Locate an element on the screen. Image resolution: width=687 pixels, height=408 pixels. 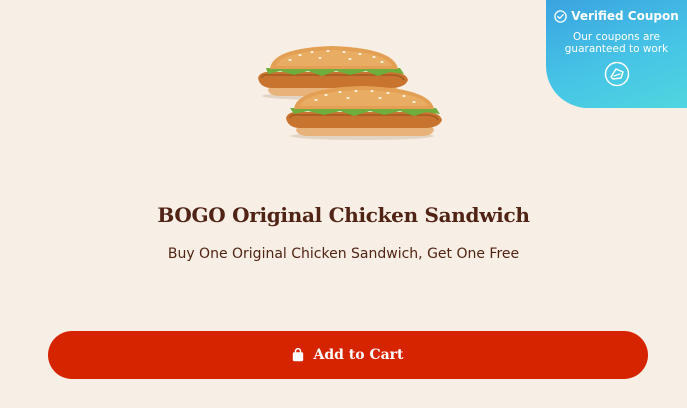
sandwich-front is located at coordinates (364, 113).